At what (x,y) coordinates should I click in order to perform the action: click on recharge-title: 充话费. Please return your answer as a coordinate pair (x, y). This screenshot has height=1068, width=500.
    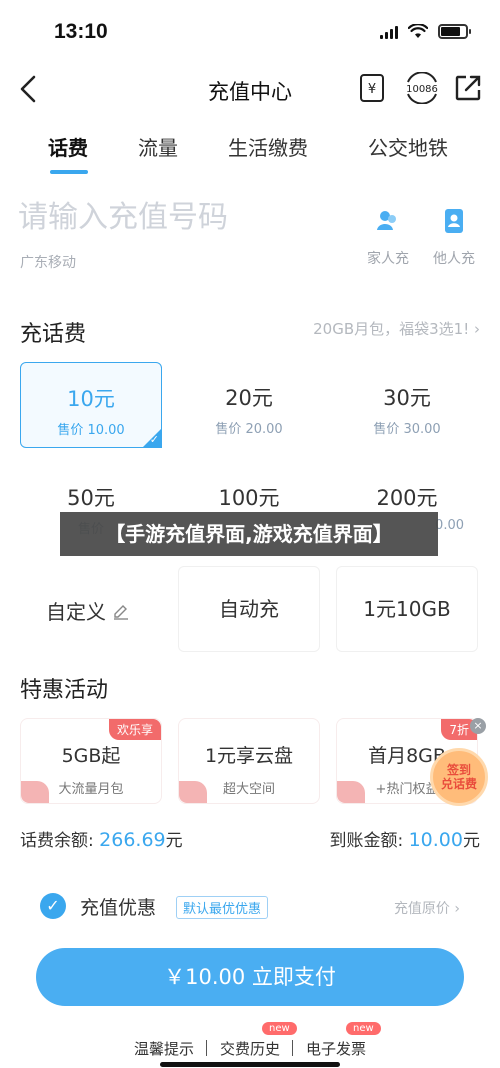
    Looking at the image, I should click on (53, 334).